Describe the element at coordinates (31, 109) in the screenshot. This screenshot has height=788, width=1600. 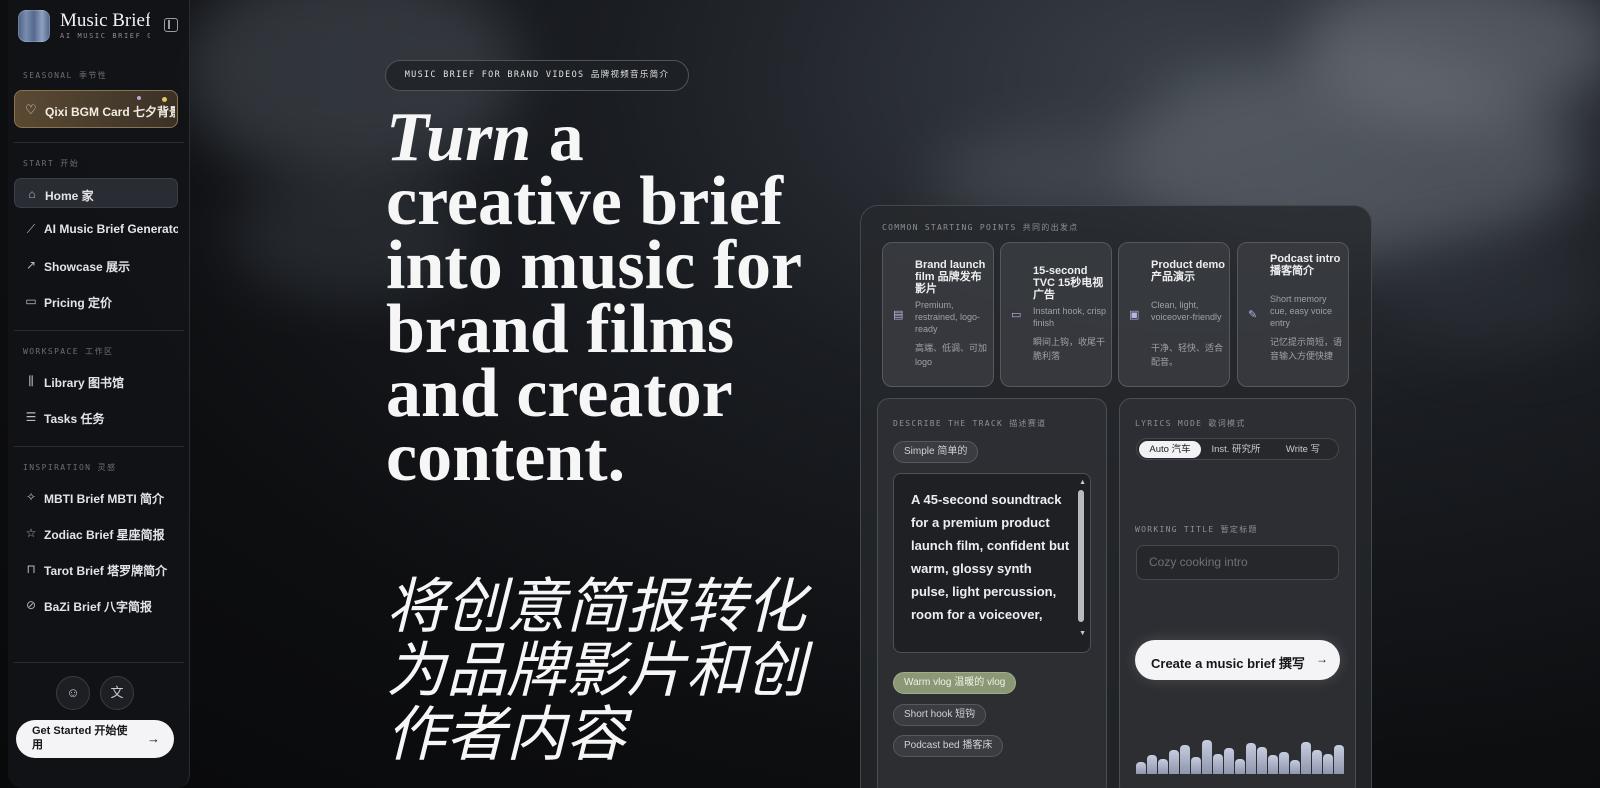
I see `heart-icon: ♡` at that location.